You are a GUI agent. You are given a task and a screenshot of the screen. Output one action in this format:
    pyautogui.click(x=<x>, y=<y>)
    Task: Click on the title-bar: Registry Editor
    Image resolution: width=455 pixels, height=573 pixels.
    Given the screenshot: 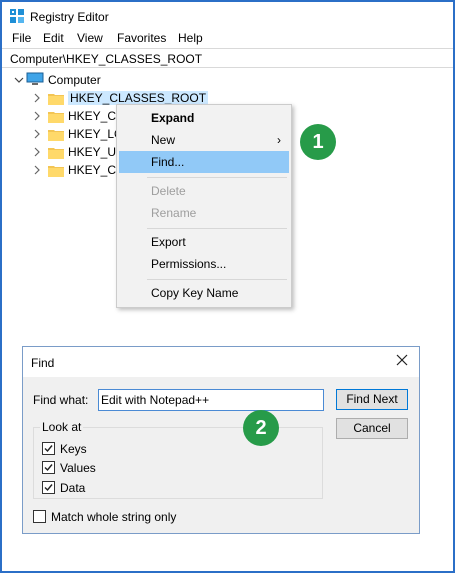 What is the action you would take?
    pyautogui.click(x=227, y=16)
    